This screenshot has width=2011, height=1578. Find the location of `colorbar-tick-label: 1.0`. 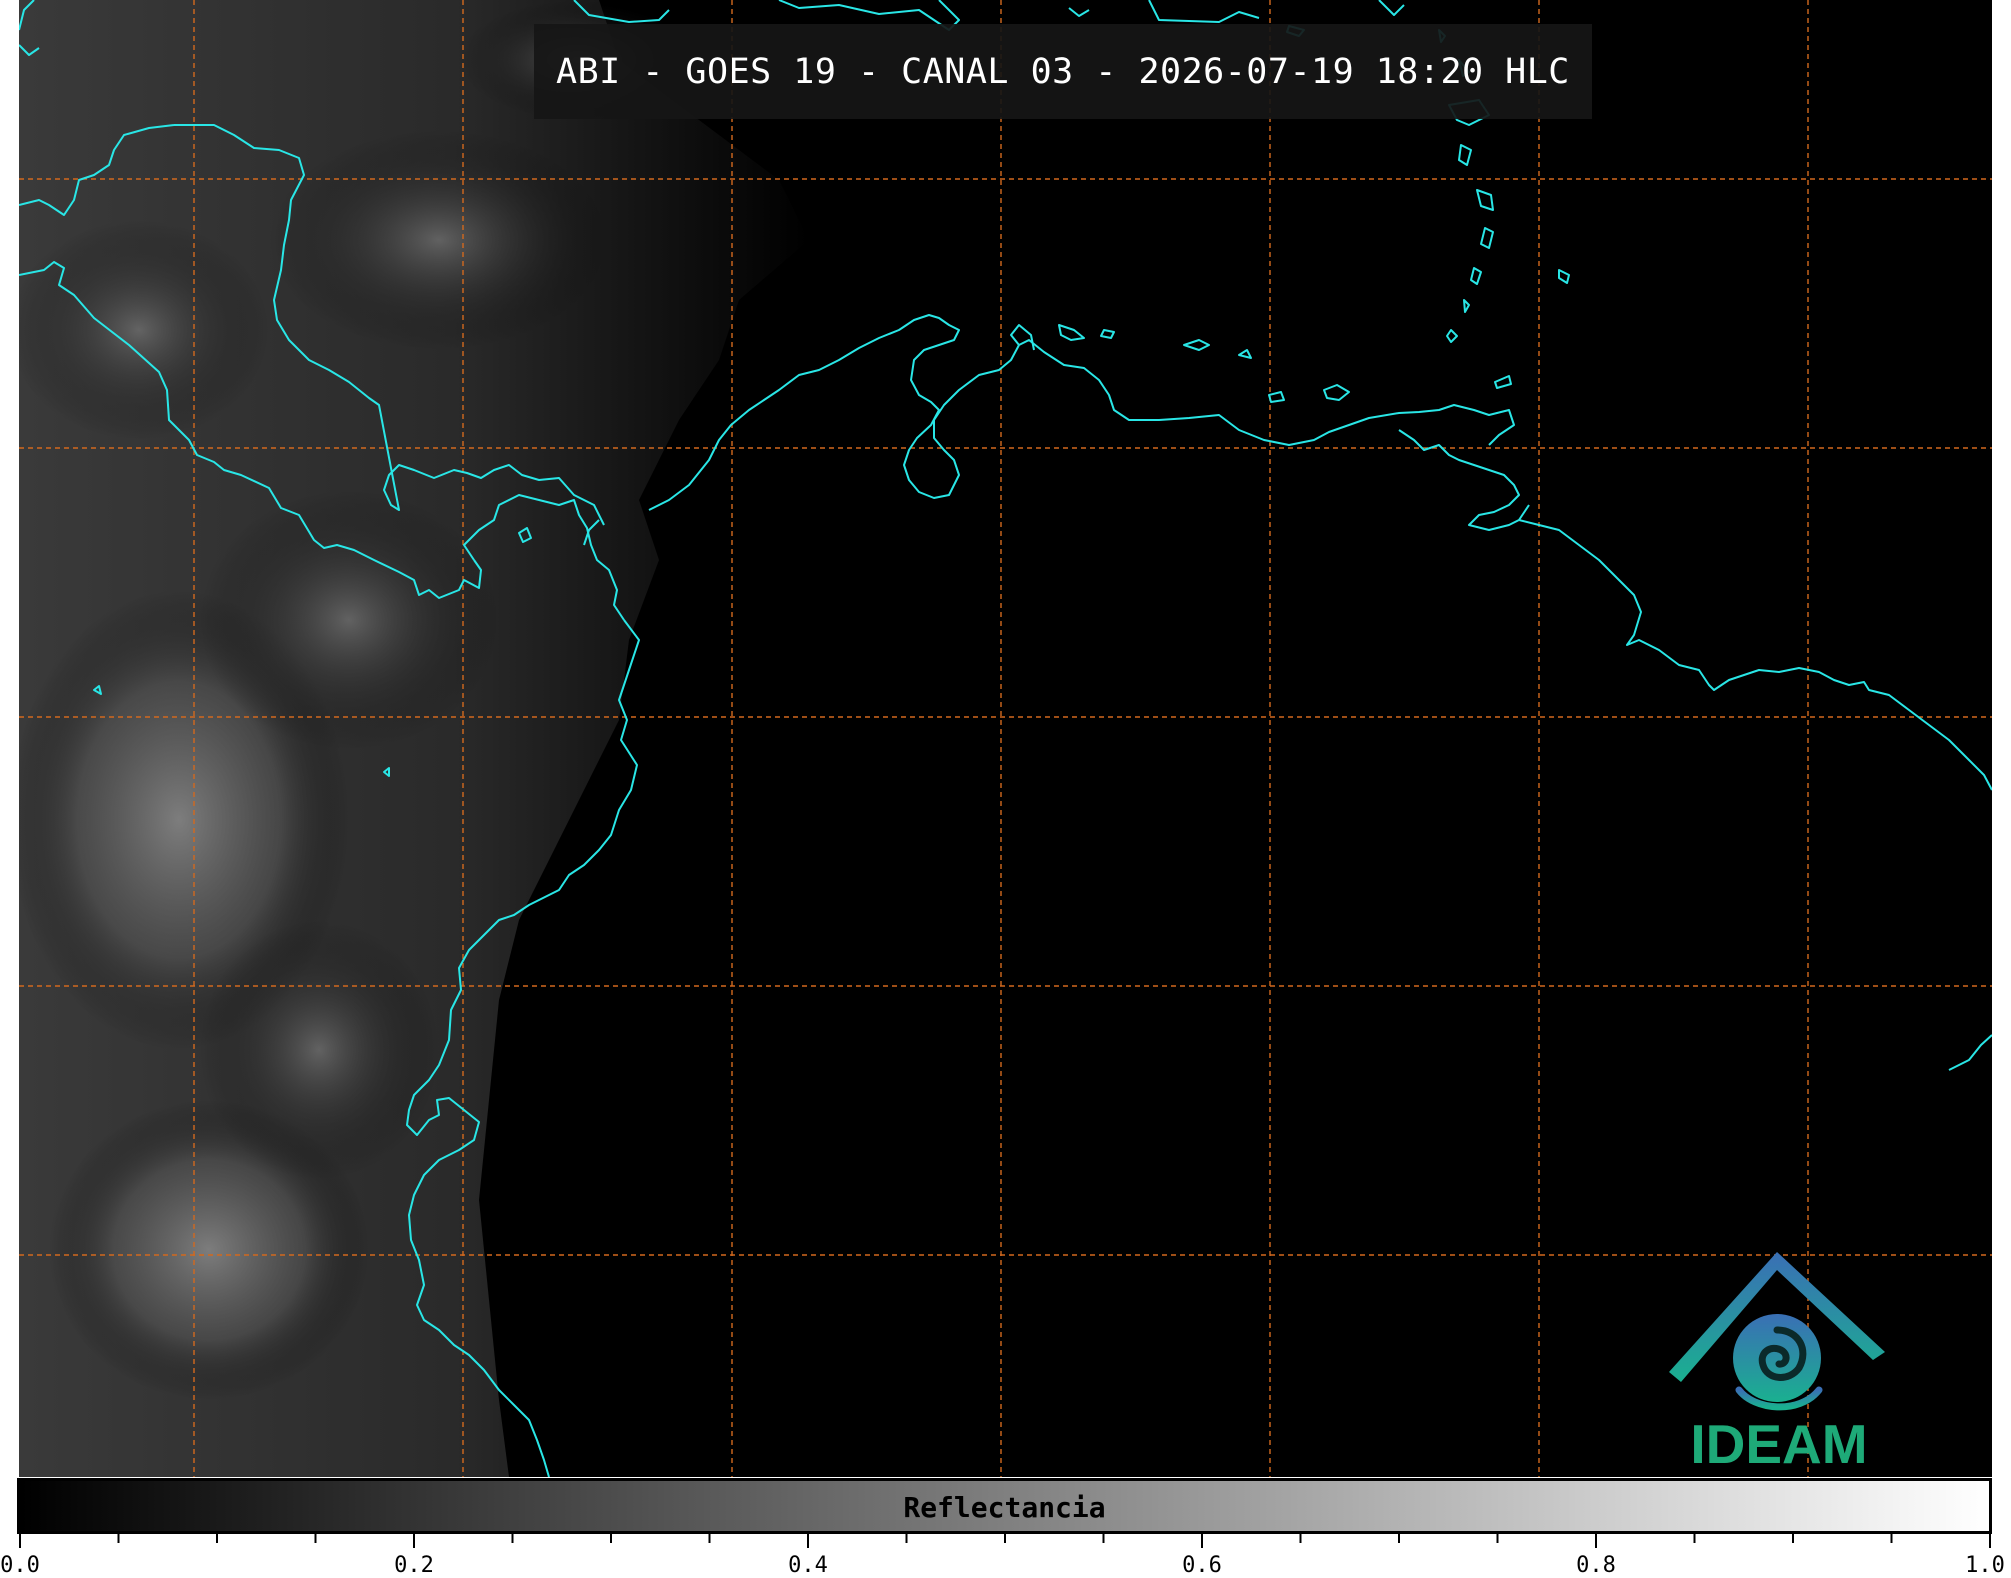

colorbar-tick-label: 1.0 is located at coordinates (1985, 1565).